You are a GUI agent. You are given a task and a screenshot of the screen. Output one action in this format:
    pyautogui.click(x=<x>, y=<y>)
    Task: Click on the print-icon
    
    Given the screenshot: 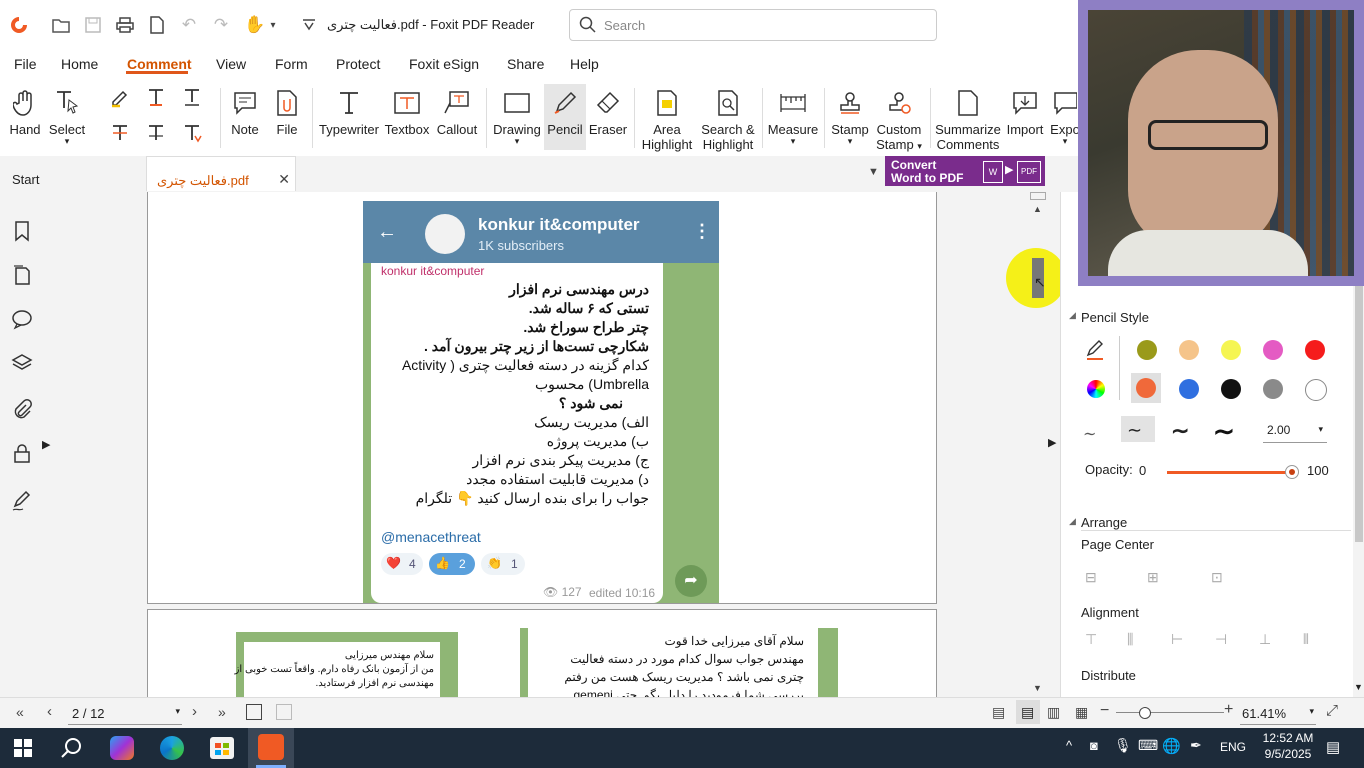 What is the action you would take?
    pyautogui.click(x=125, y=25)
    